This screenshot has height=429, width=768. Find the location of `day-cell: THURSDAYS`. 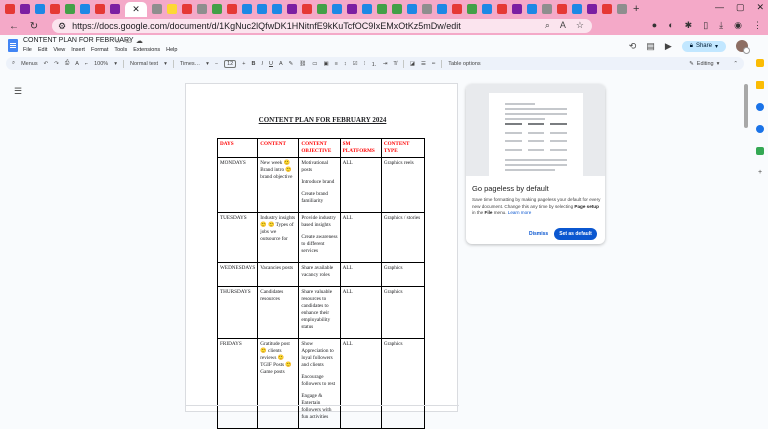

day-cell: THURSDAYS is located at coordinates (237, 313).